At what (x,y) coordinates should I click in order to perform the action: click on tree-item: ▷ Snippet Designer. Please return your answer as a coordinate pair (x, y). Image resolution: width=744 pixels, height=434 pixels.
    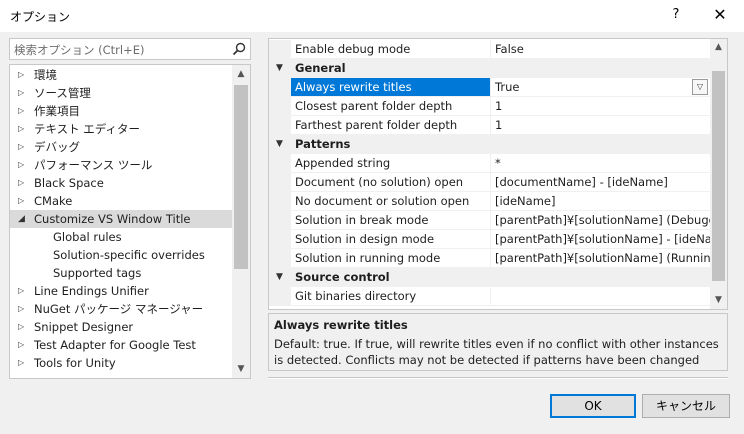
    Looking at the image, I should click on (121, 327).